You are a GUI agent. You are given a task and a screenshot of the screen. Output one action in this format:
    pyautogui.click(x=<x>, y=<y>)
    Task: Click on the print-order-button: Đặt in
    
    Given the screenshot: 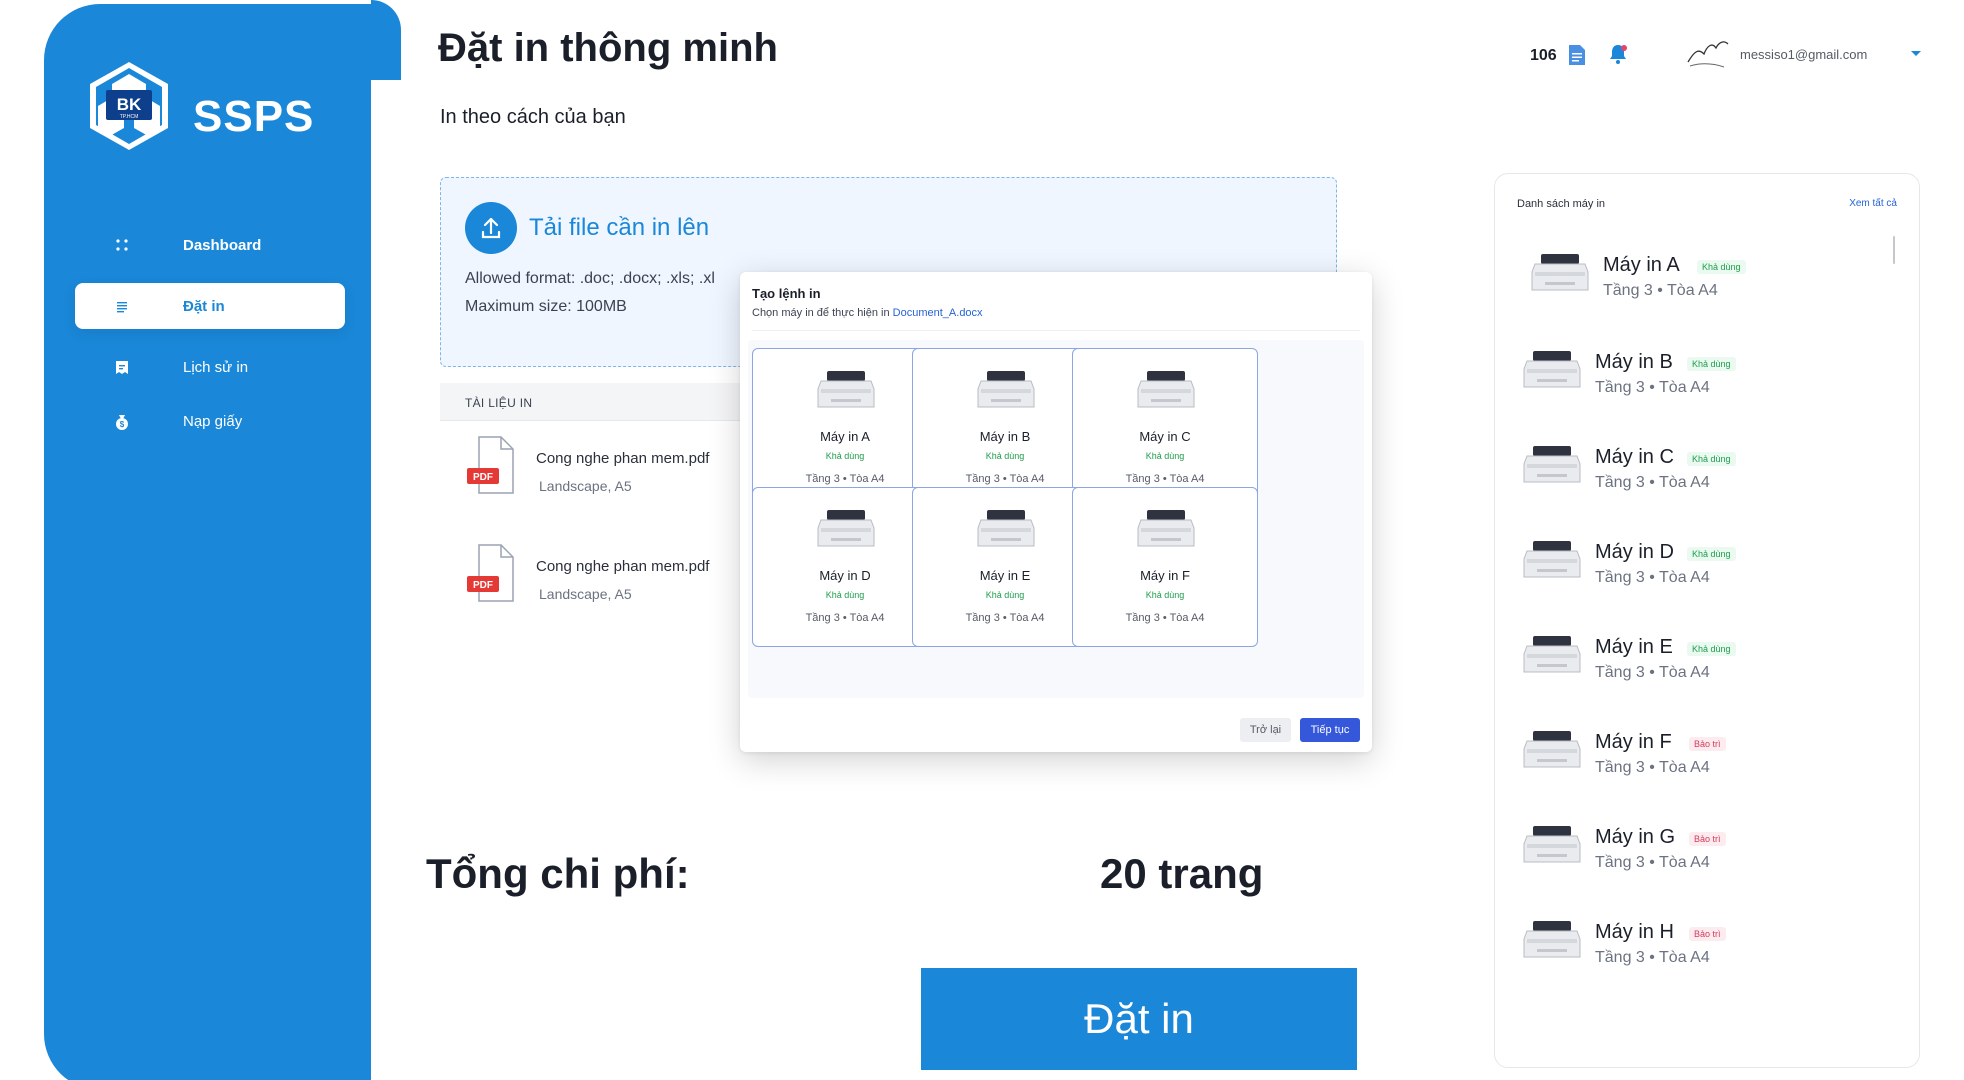 What is the action you would take?
    pyautogui.click(x=1139, y=1019)
    